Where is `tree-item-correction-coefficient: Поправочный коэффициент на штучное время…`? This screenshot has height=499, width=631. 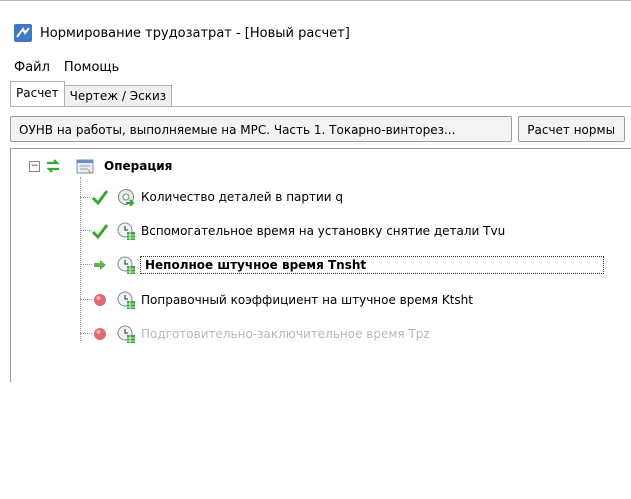 tree-item-correction-coefficient: Поправочный коэффициент на штучное время… is located at coordinates (282, 300).